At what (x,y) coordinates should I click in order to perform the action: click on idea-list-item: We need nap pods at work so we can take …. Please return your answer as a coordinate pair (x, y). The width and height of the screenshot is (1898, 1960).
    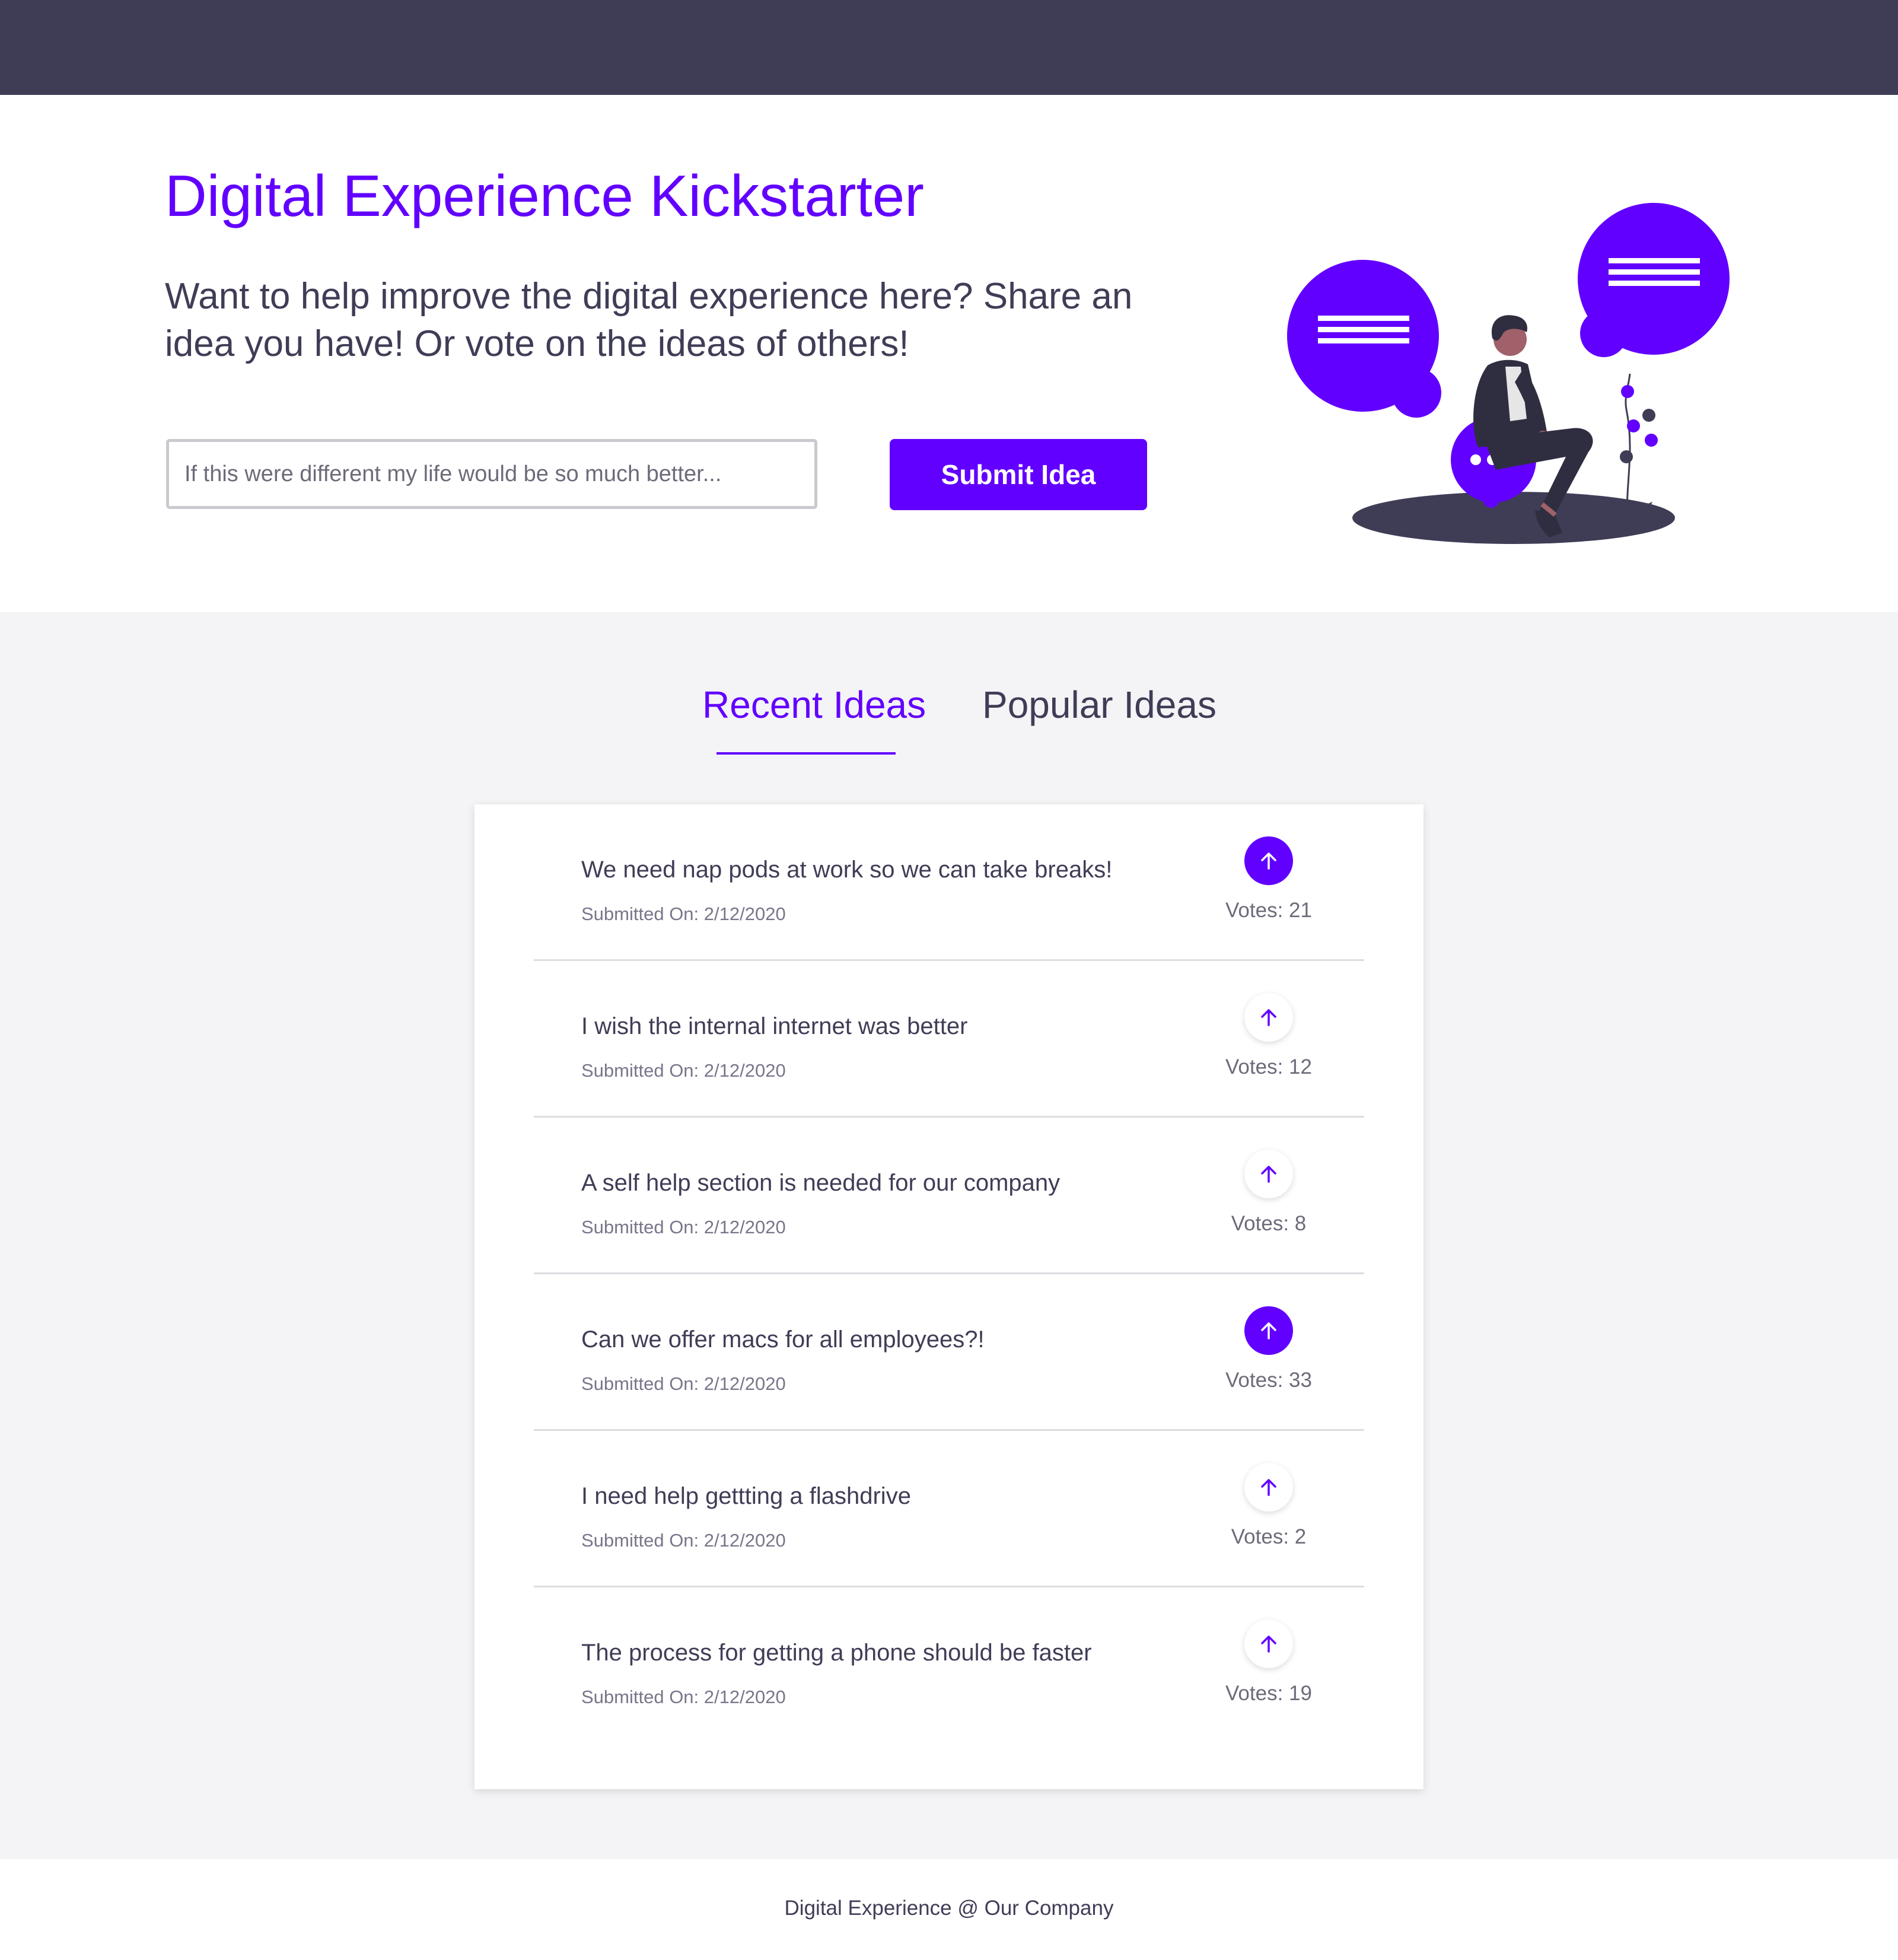
    Looking at the image, I should click on (949, 882).